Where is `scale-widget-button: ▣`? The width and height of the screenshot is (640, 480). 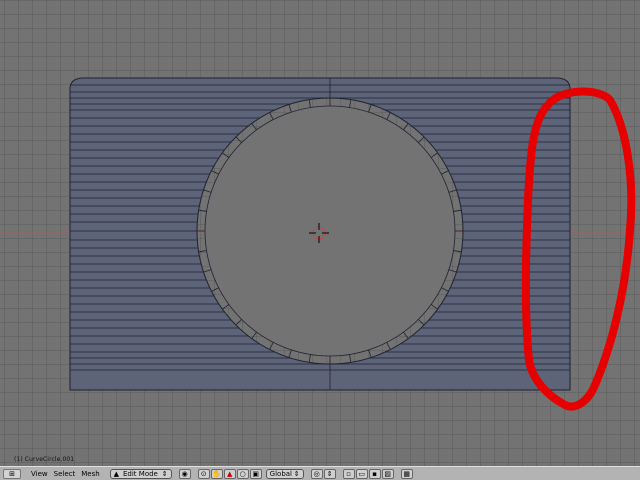 scale-widget-button: ▣ is located at coordinates (255, 473).